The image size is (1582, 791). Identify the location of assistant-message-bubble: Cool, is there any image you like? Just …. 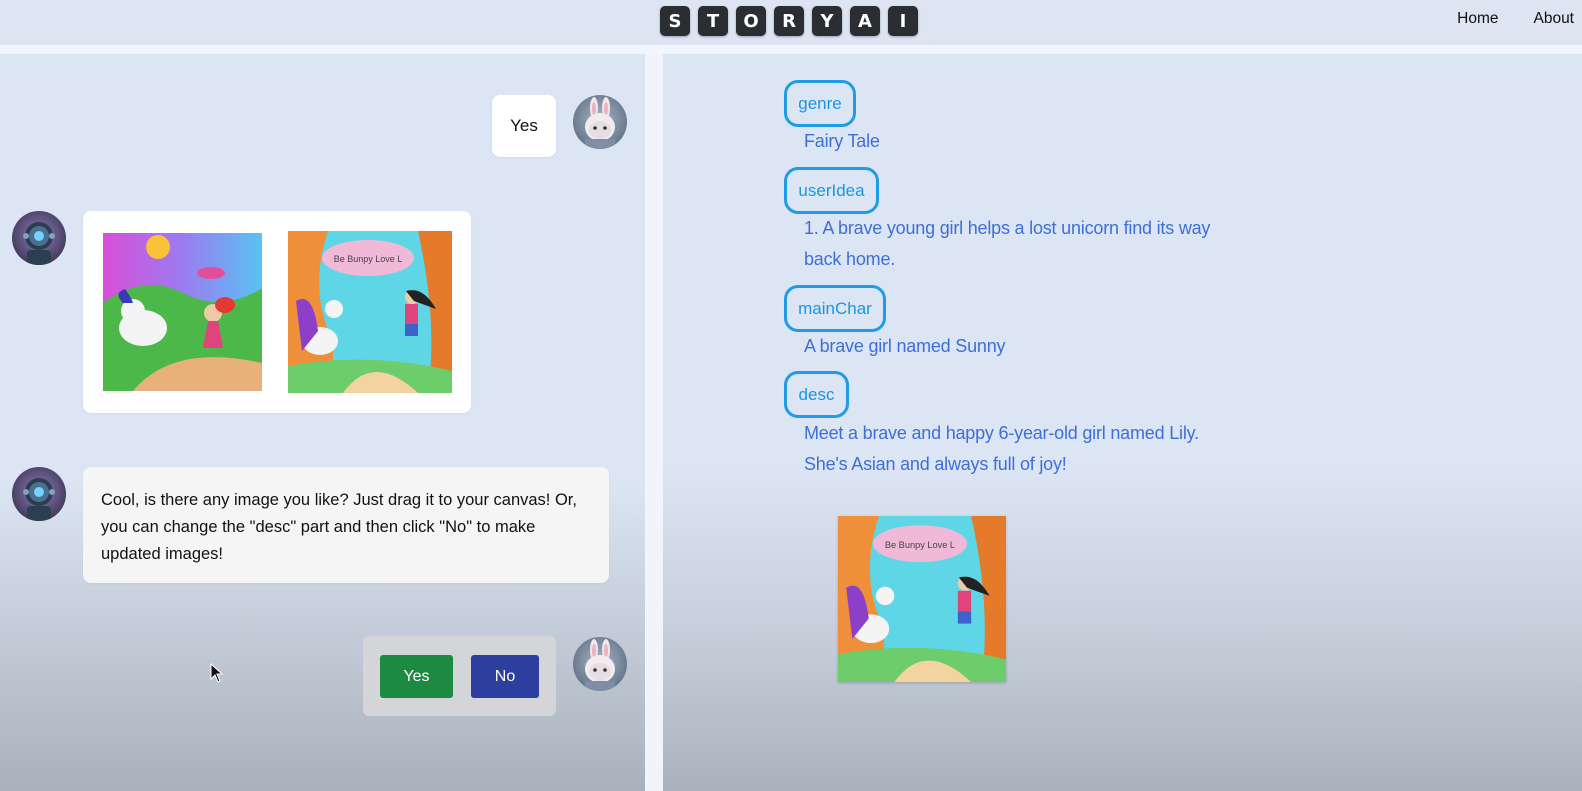
(346, 525).